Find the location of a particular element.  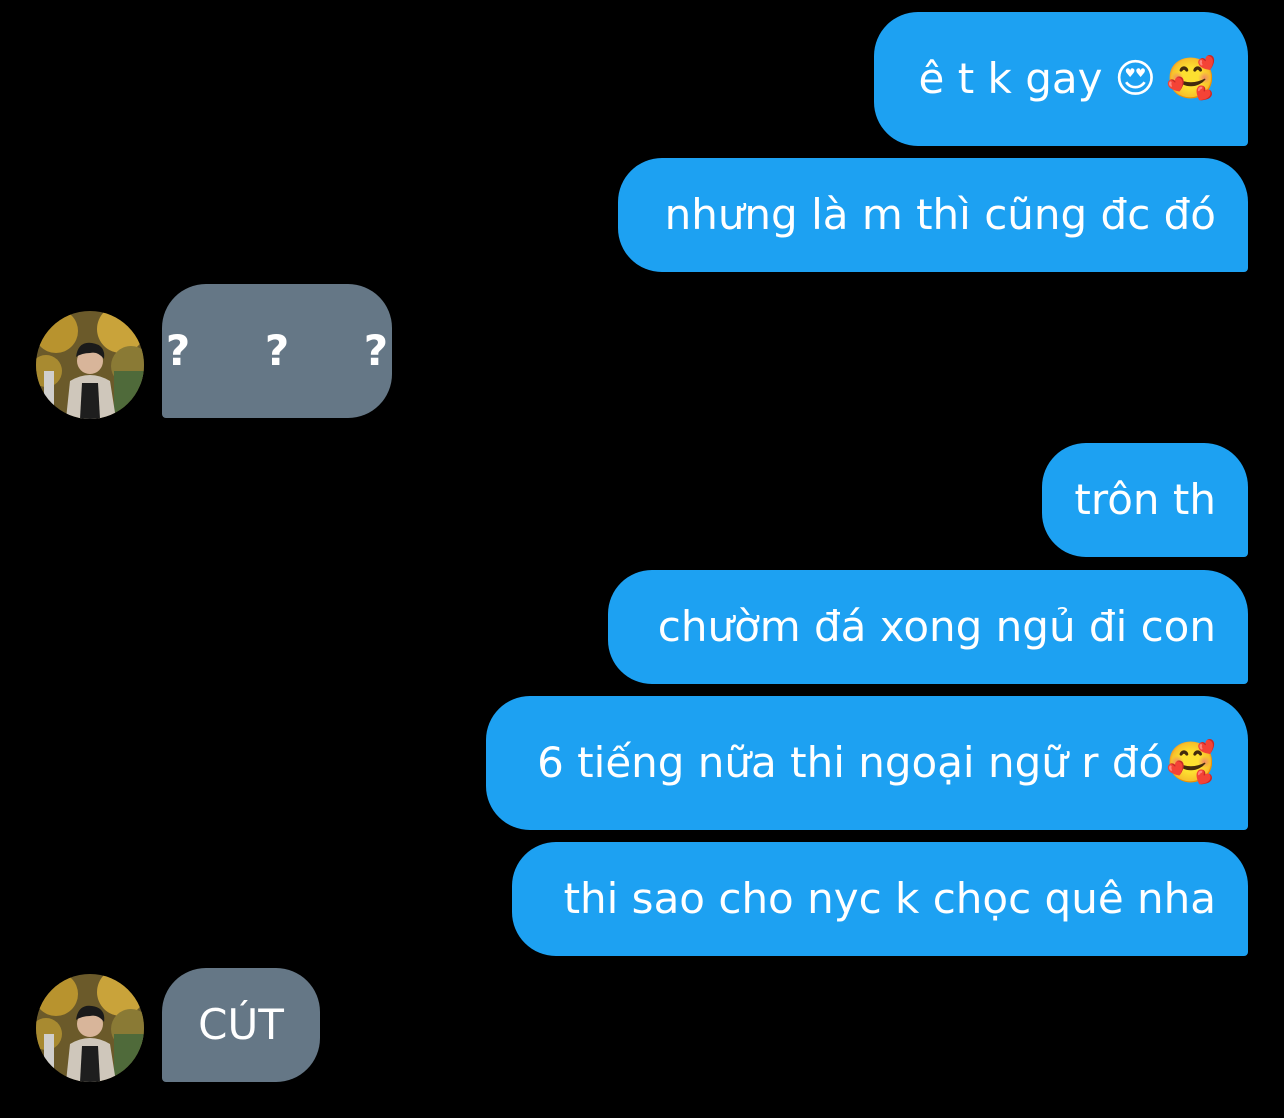

sent-message-bubble: ê t k gay 😍 🥰 is located at coordinates (1061, 79).